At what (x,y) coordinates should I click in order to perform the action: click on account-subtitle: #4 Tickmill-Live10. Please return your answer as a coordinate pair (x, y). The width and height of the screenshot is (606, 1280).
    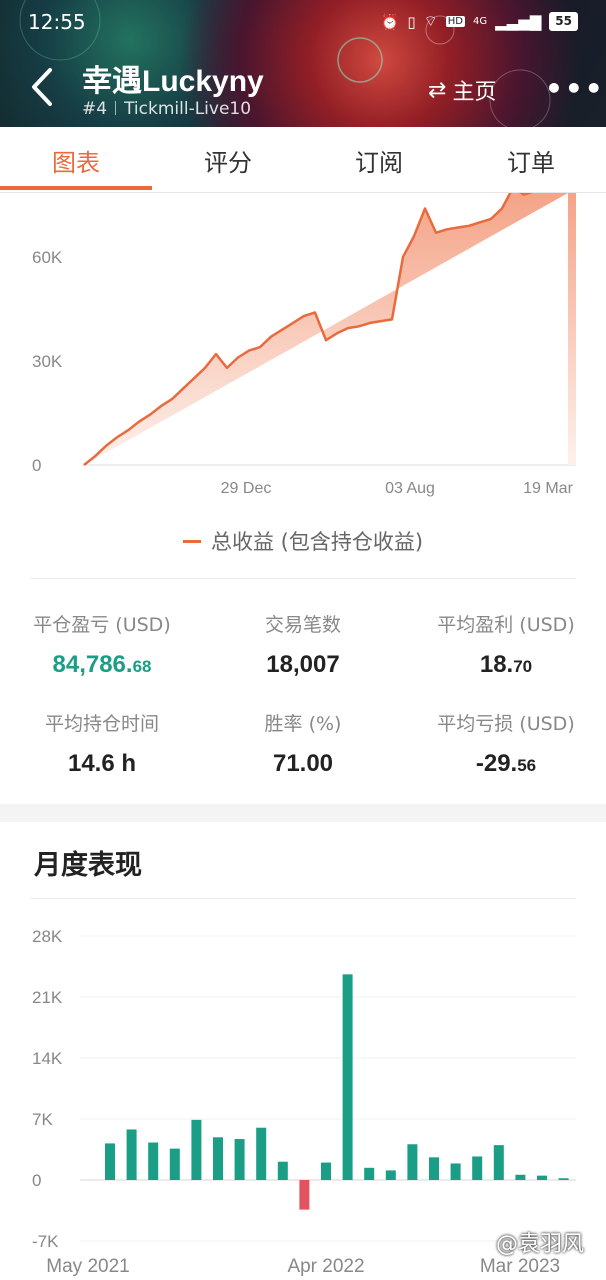
    Looking at the image, I should click on (166, 109).